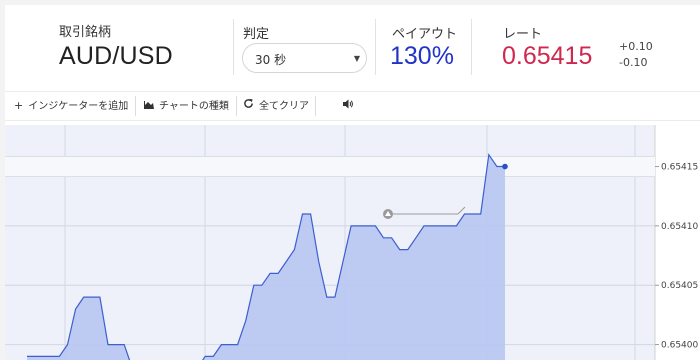  What do you see at coordinates (679, 286) in the screenshot?
I see `y-tick-label: 0.65405` at bounding box center [679, 286].